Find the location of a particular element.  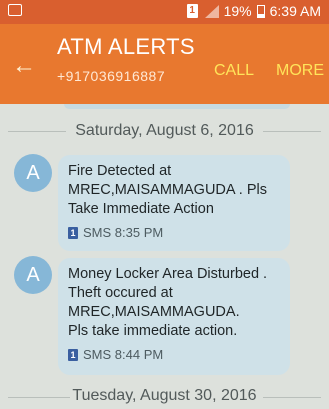

call-button: CALL is located at coordinates (234, 71).